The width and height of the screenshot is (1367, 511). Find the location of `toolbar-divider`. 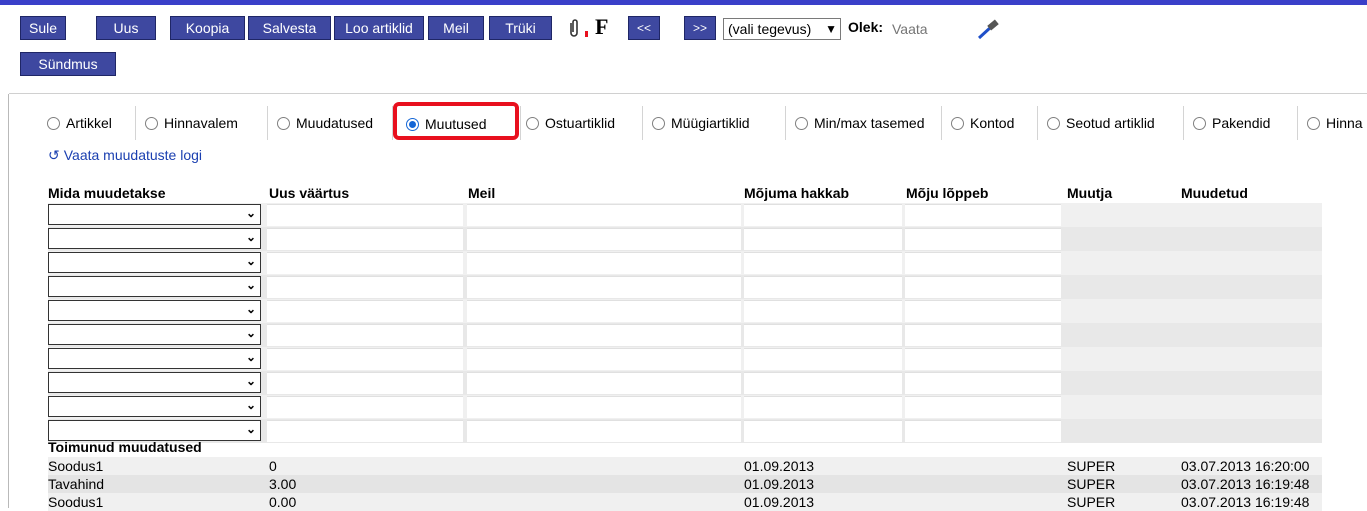

toolbar-divider is located at coordinates (688, 93).